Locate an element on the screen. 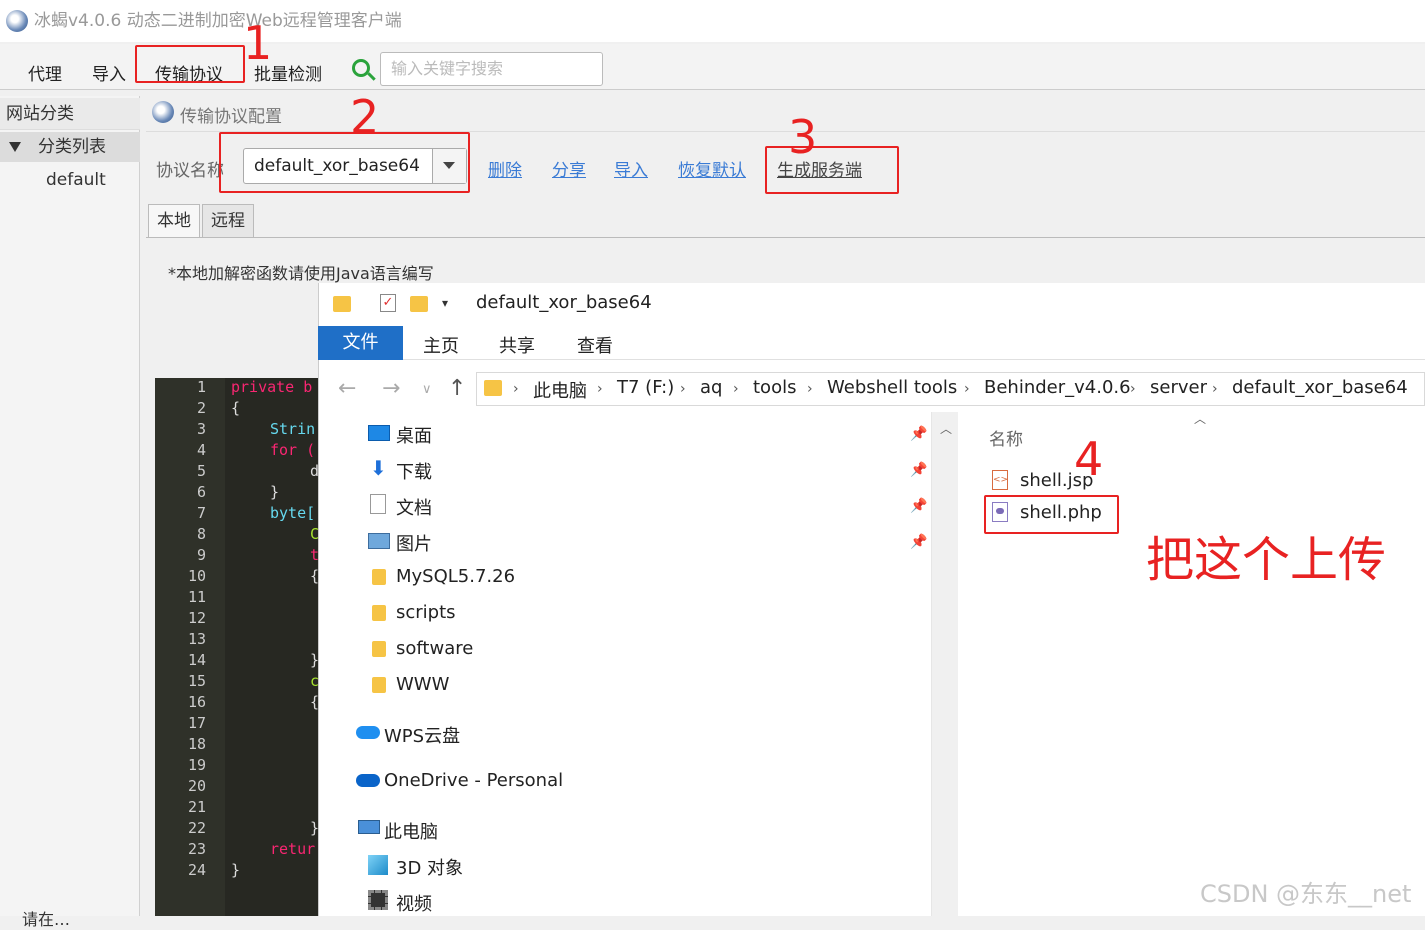 Image resolution: width=1425 pixels, height=930 pixels. line-number: 23 is located at coordinates (196, 849).